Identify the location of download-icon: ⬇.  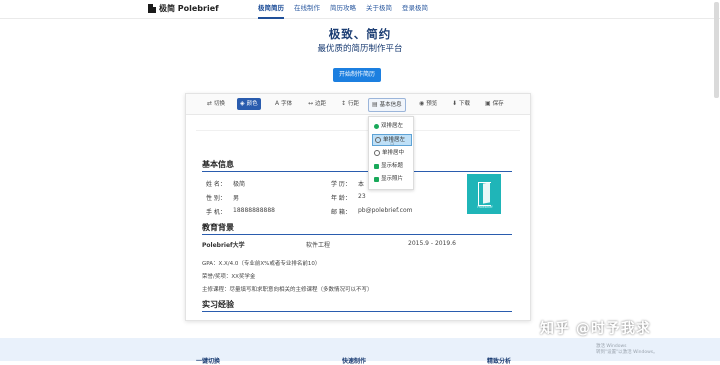
(455, 103).